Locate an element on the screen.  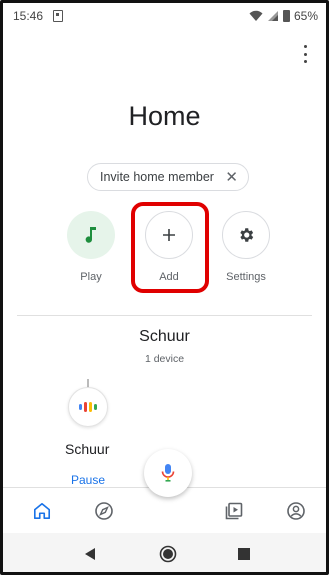
room-title: Schuur is located at coordinates (164, 336).